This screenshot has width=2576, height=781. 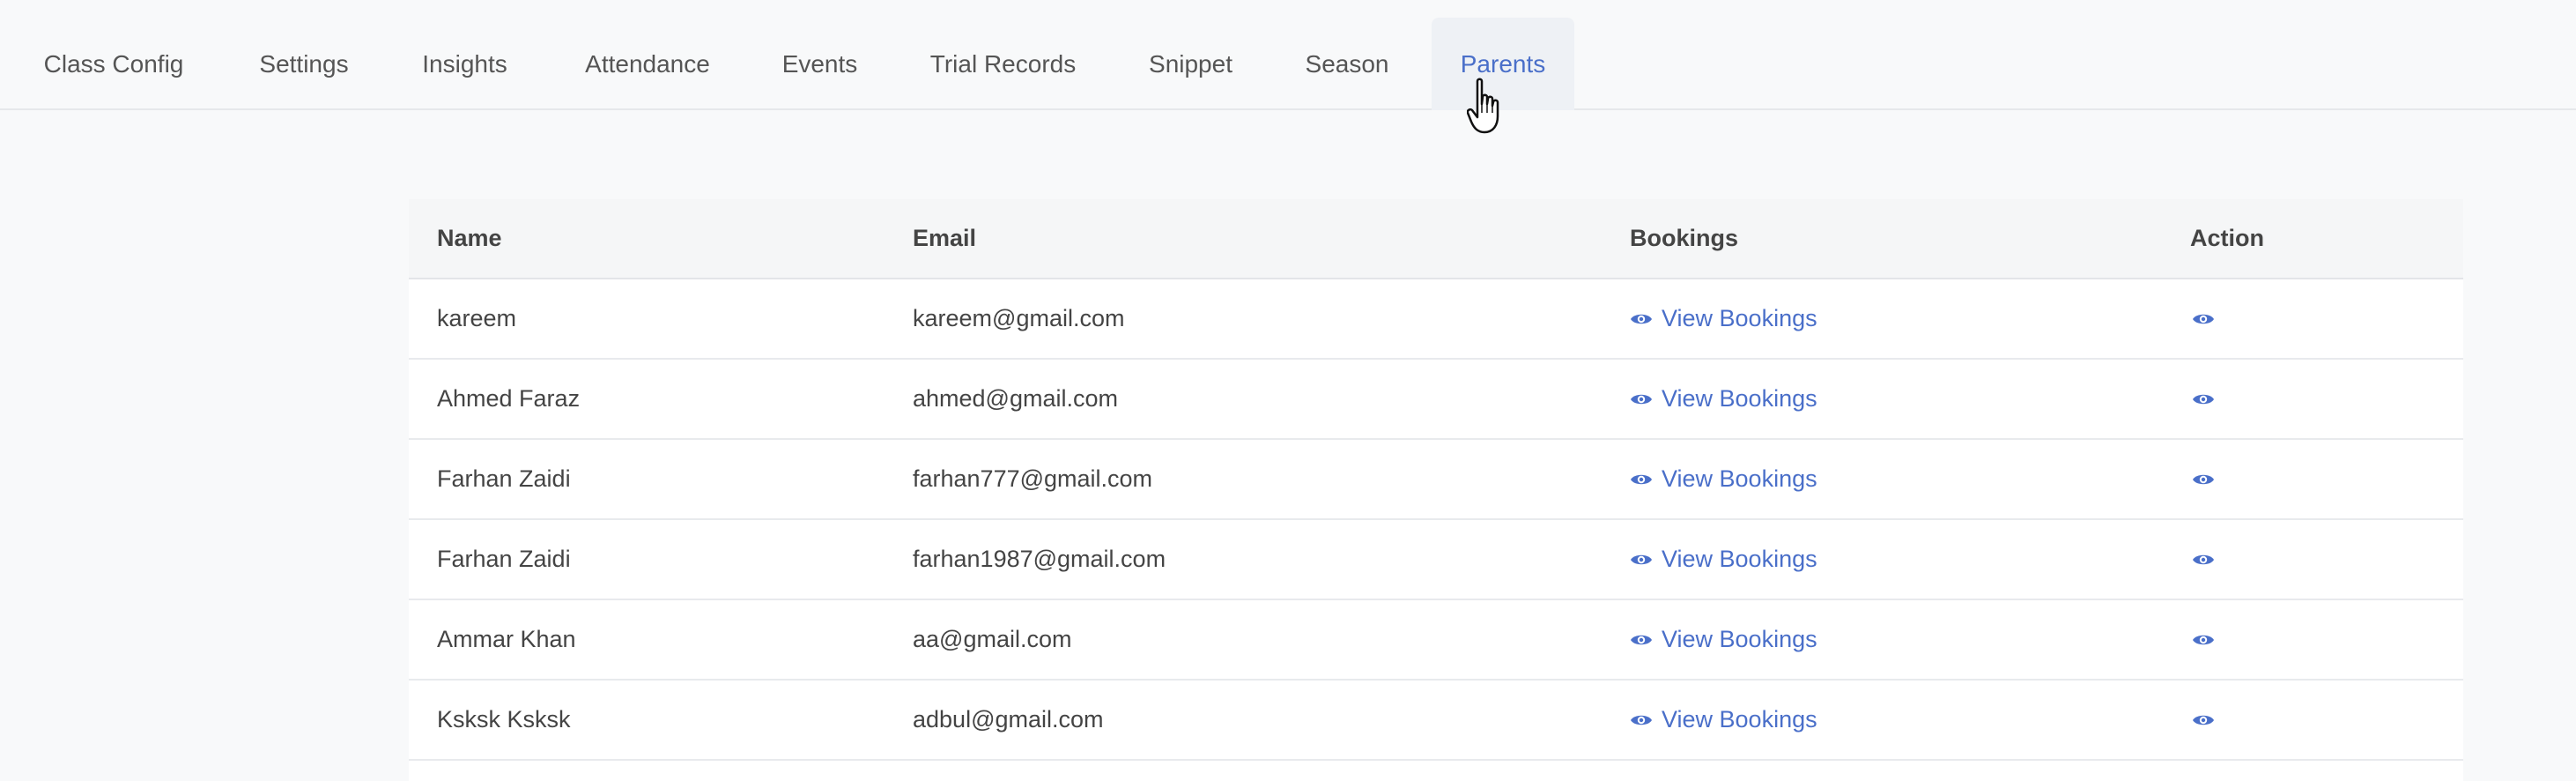 I want to click on tab-events: Events, so click(x=820, y=64).